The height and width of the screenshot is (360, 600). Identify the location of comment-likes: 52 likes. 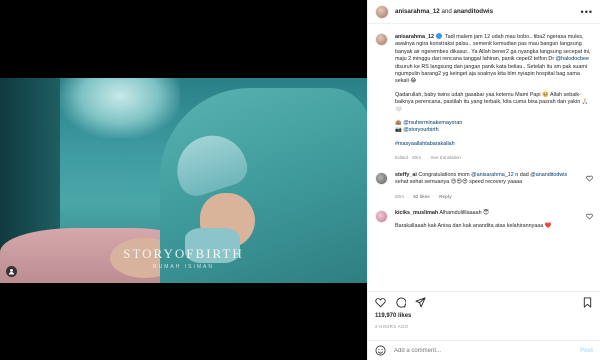
(421, 196).